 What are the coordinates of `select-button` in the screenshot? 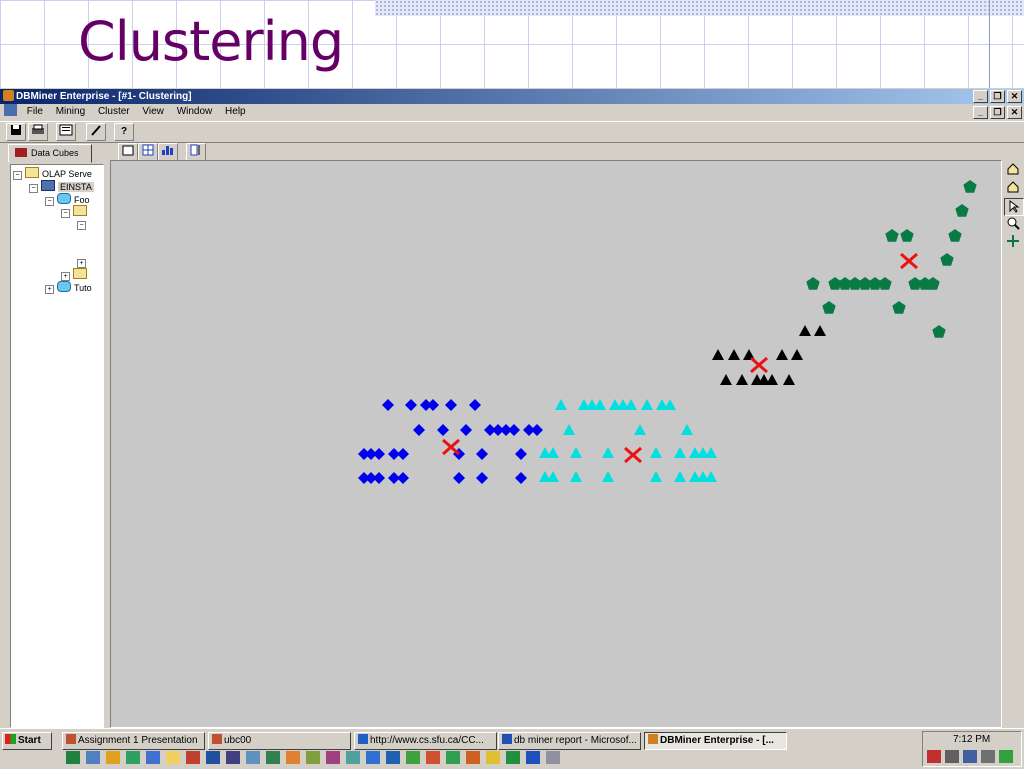 It's located at (1014, 207).